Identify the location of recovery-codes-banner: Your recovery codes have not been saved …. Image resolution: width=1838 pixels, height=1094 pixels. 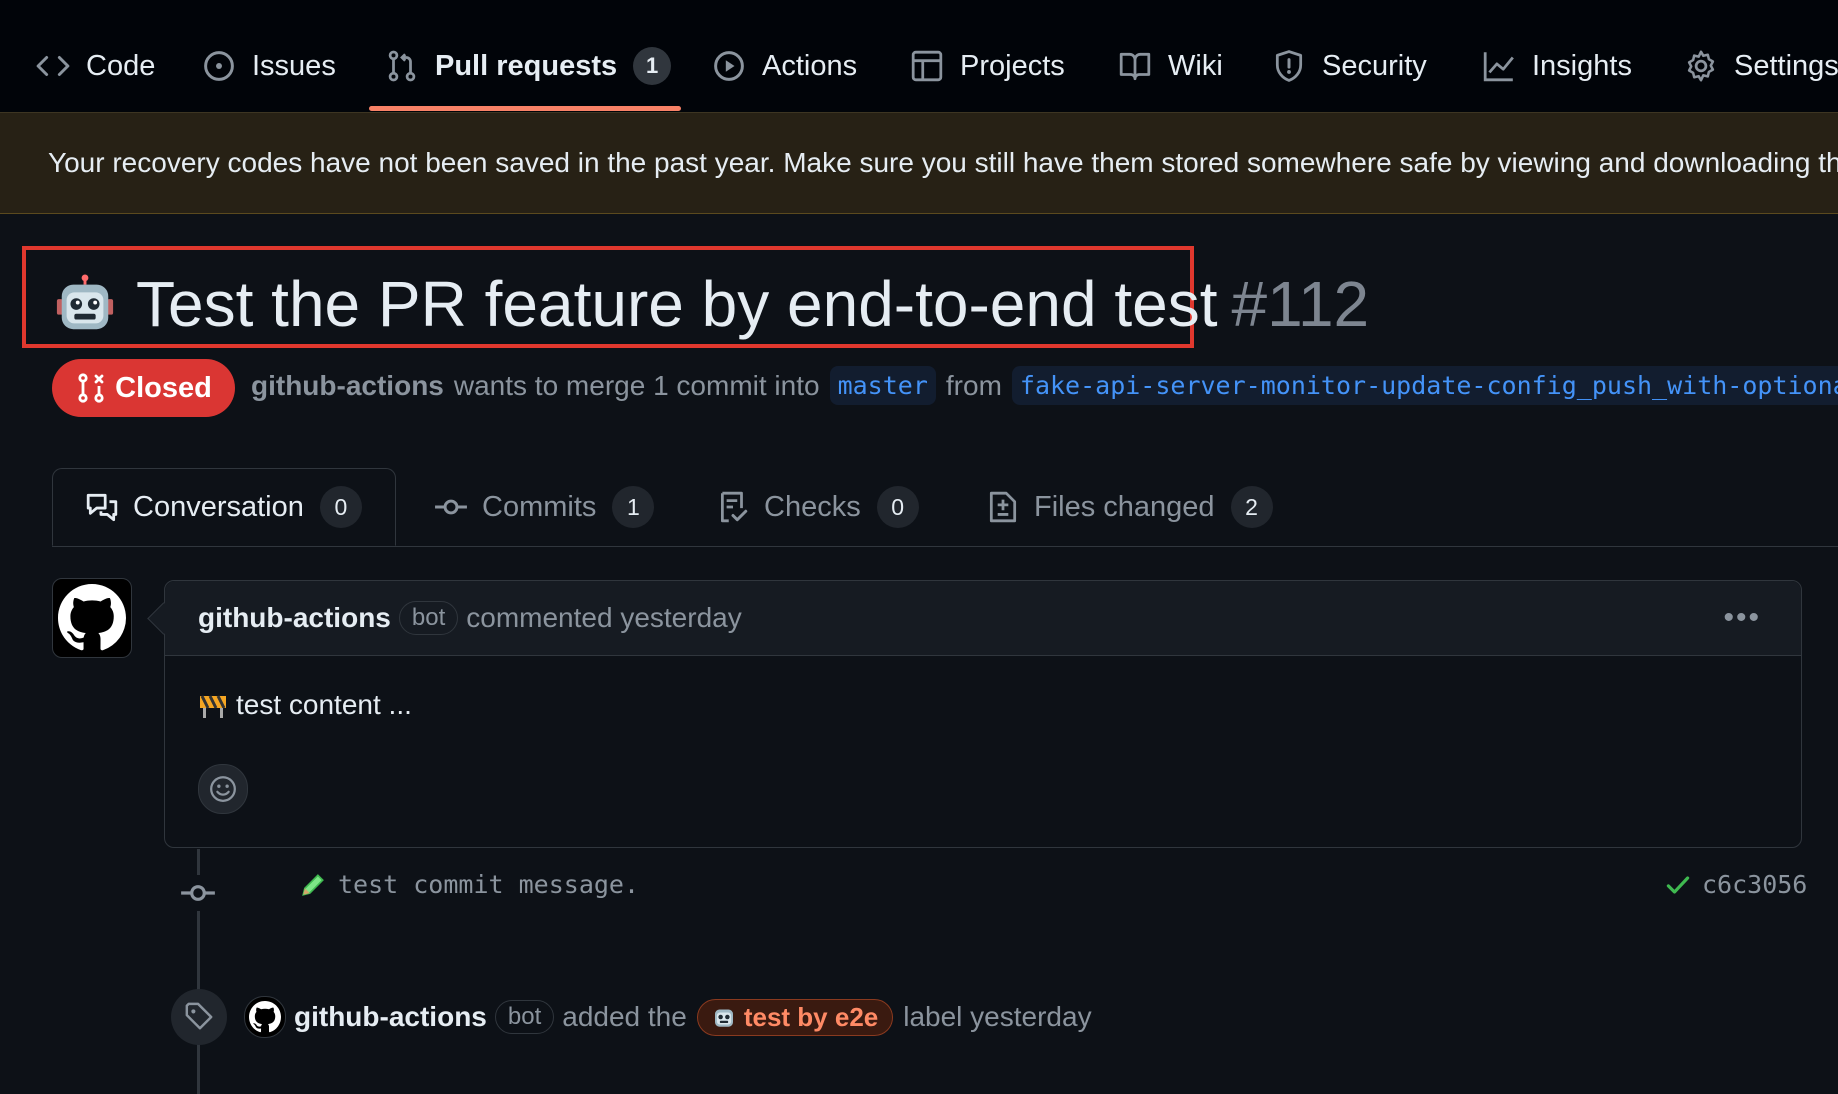
(919, 163).